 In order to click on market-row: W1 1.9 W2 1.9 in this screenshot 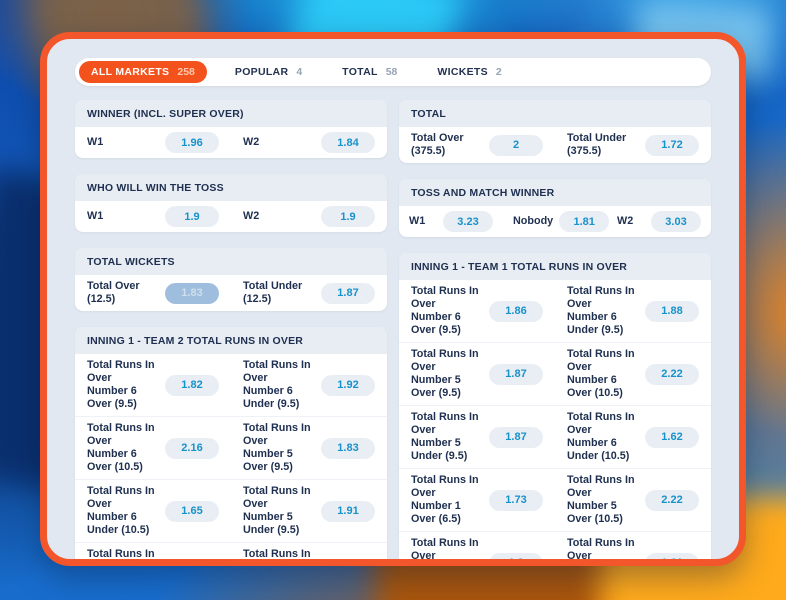, I will do `click(231, 216)`.